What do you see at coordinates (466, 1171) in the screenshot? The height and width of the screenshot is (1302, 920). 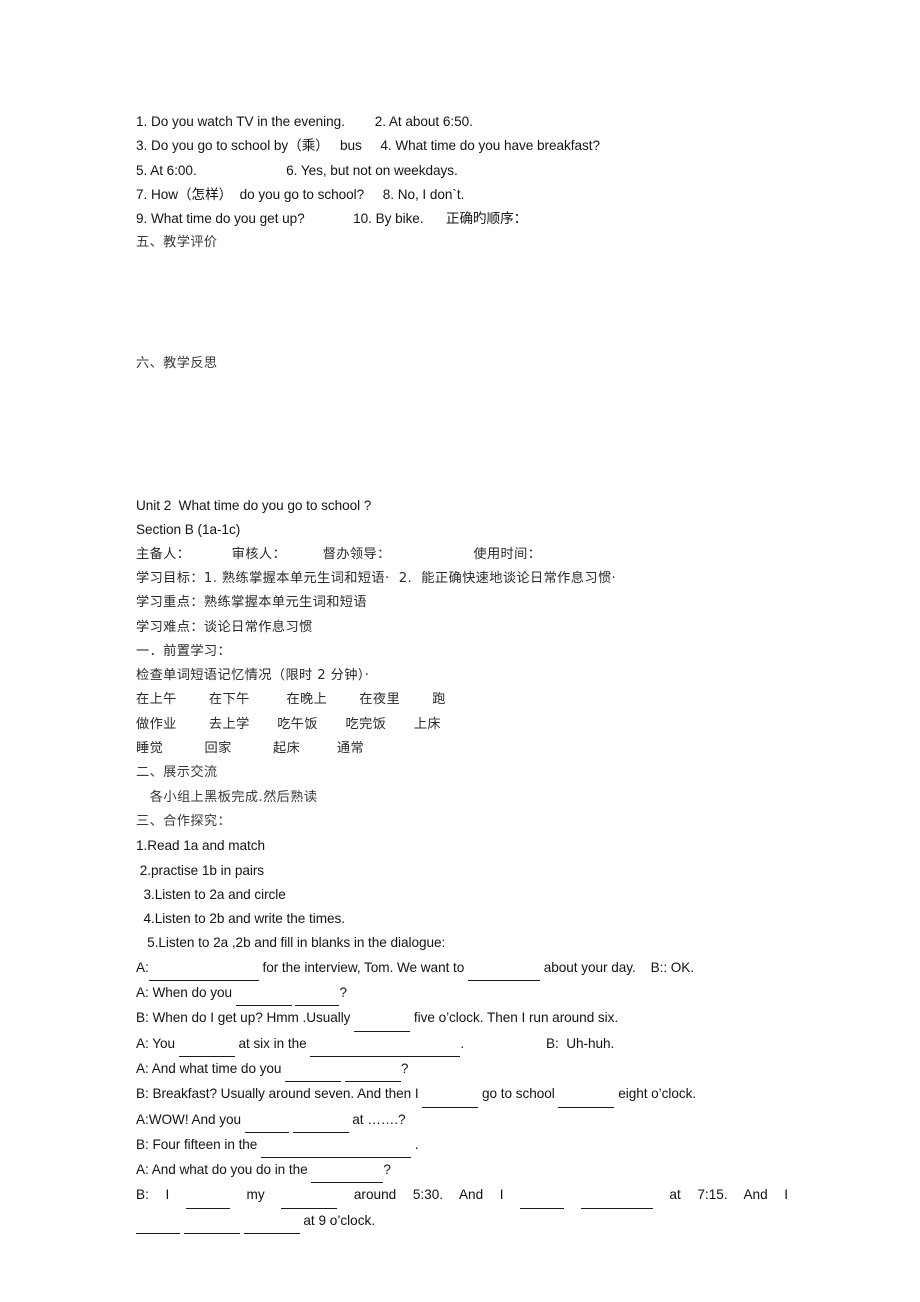 I see `dialogue-line: A: And what do you do in the ?` at bounding box center [466, 1171].